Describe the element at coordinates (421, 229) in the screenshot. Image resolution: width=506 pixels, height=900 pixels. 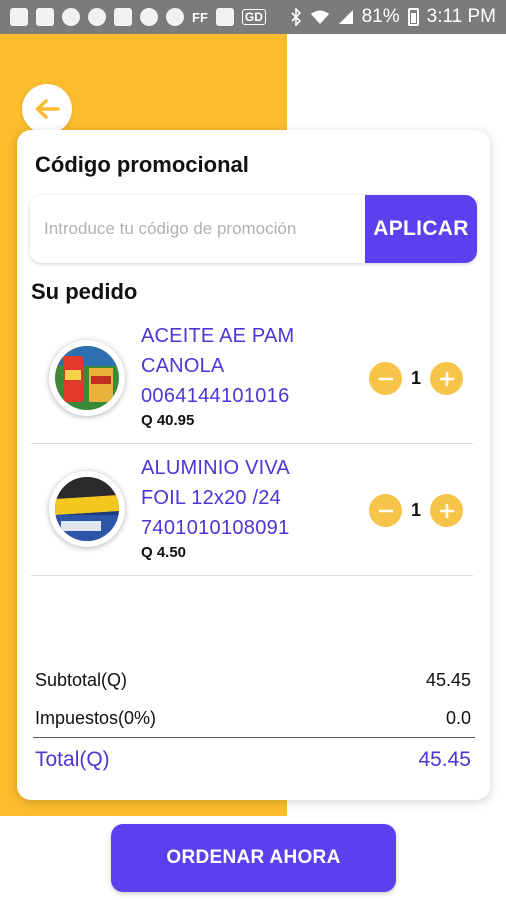
I see `apply-button: APLICAR` at that location.